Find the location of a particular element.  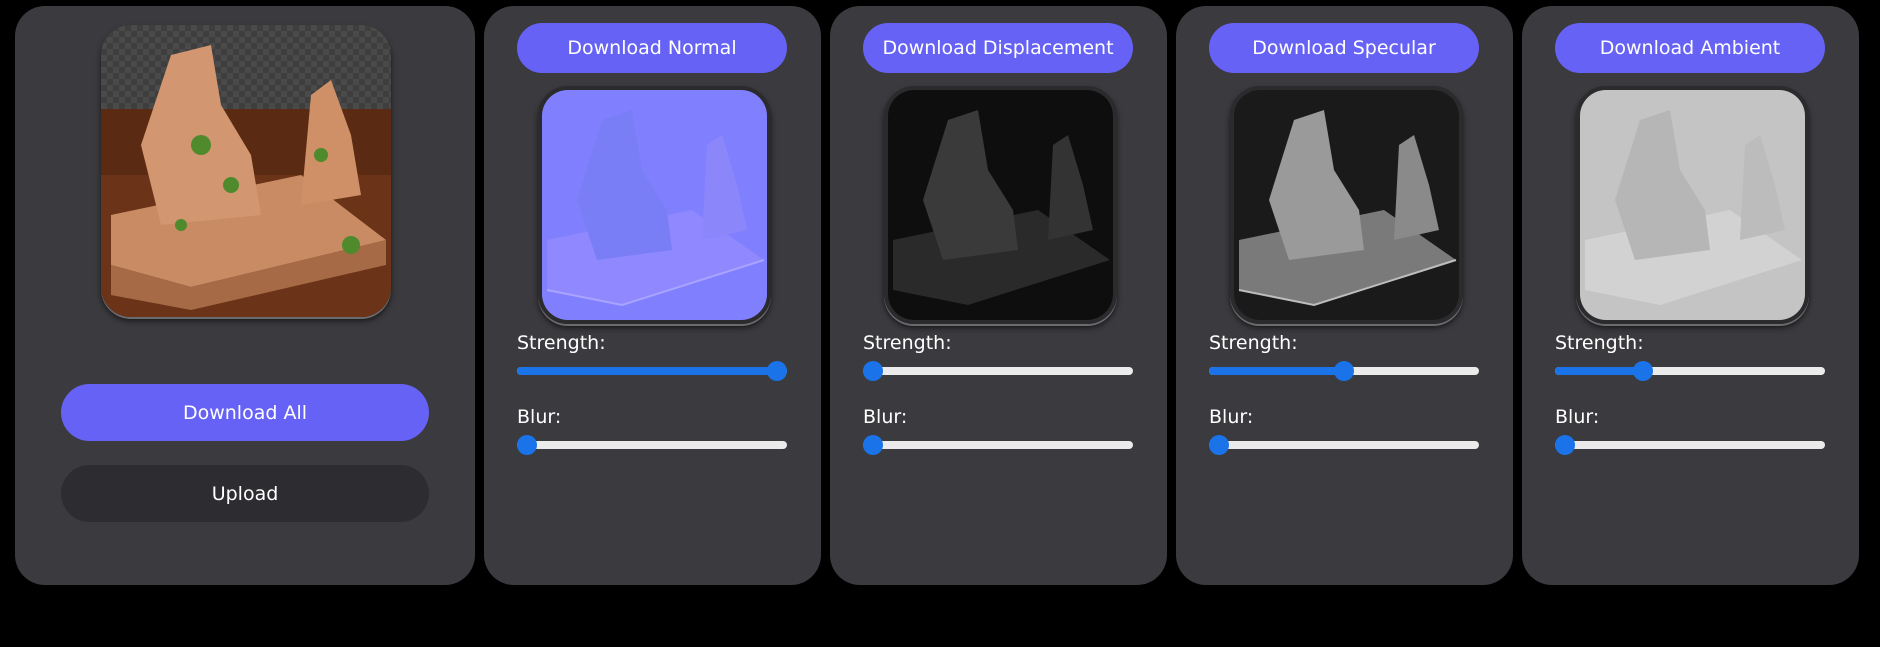

download-all-button: Download All is located at coordinates (245, 412).